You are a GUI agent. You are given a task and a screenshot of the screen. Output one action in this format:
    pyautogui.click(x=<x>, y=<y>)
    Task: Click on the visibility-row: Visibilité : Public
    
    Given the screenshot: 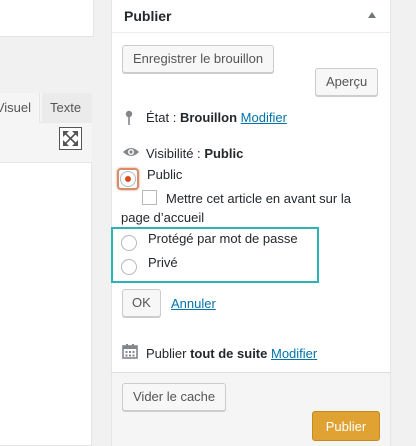 What is the action you would take?
    pyautogui.click(x=194, y=153)
    